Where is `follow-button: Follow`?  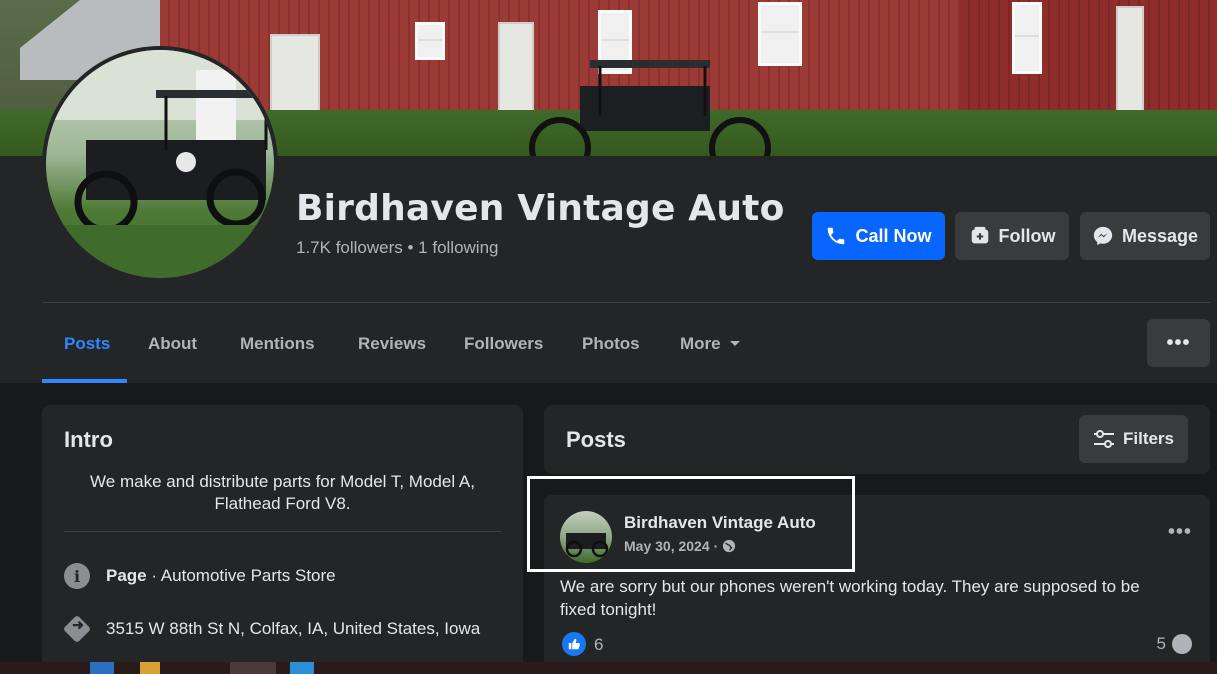 follow-button: Follow is located at coordinates (1012, 236).